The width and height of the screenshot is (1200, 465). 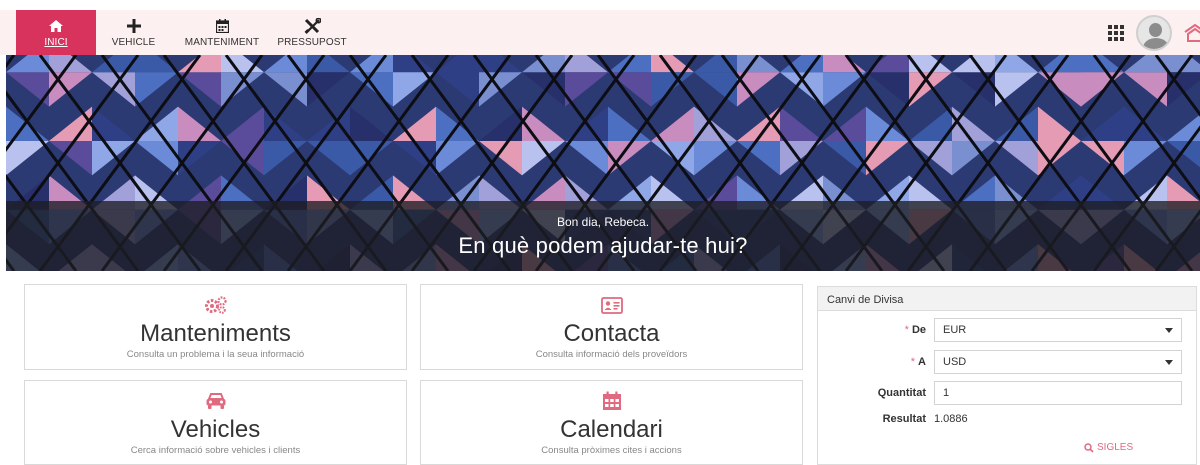 I want to click on top-strip, so click(x=600, y=5).